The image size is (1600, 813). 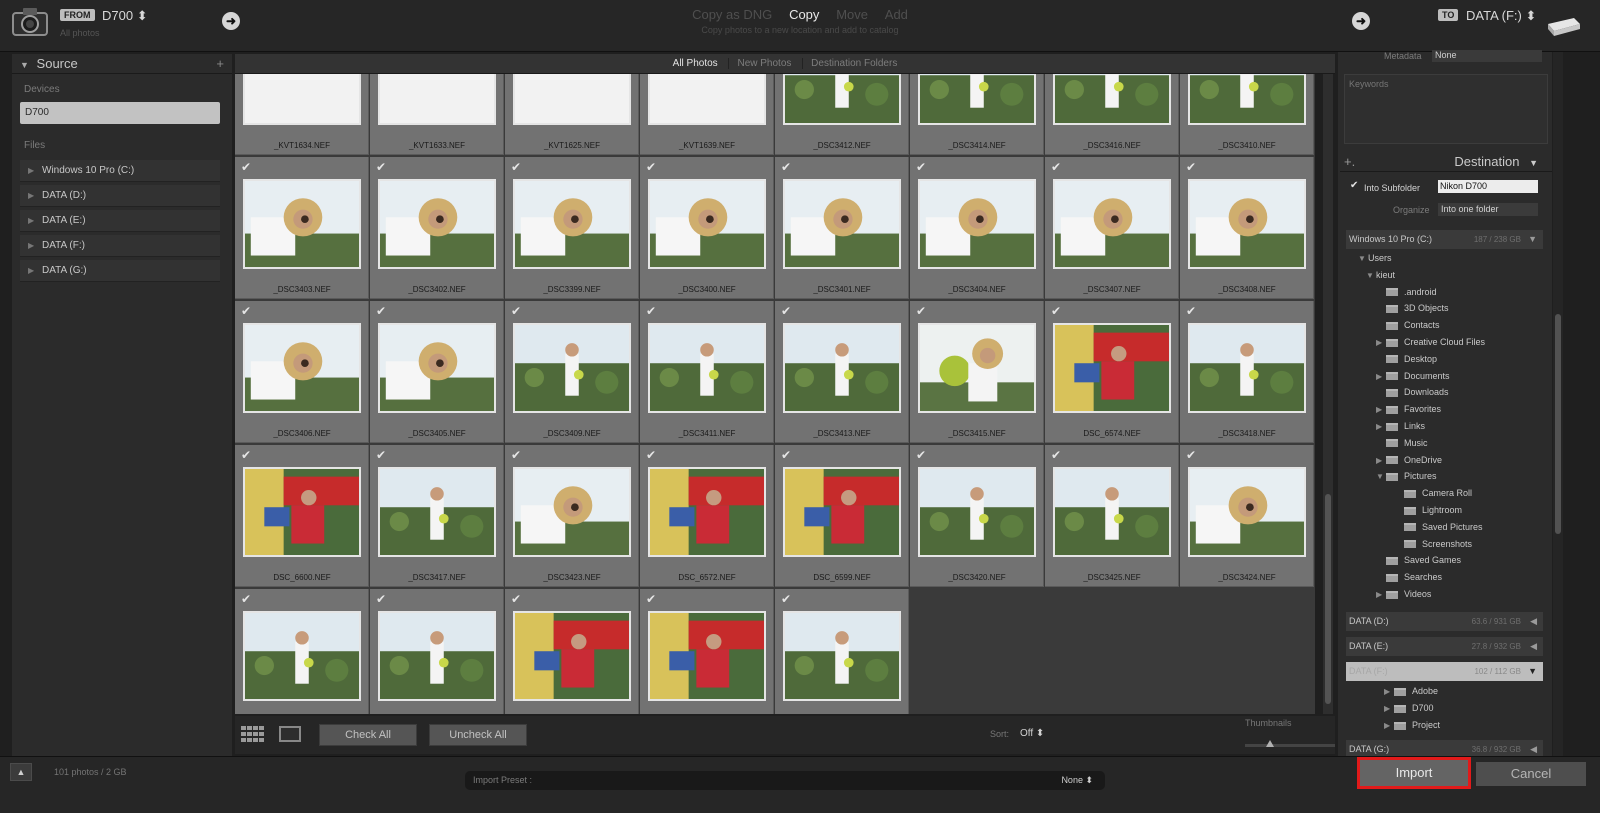 I want to click on photo-cell: _DSC3414.NEF, so click(x=977, y=114).